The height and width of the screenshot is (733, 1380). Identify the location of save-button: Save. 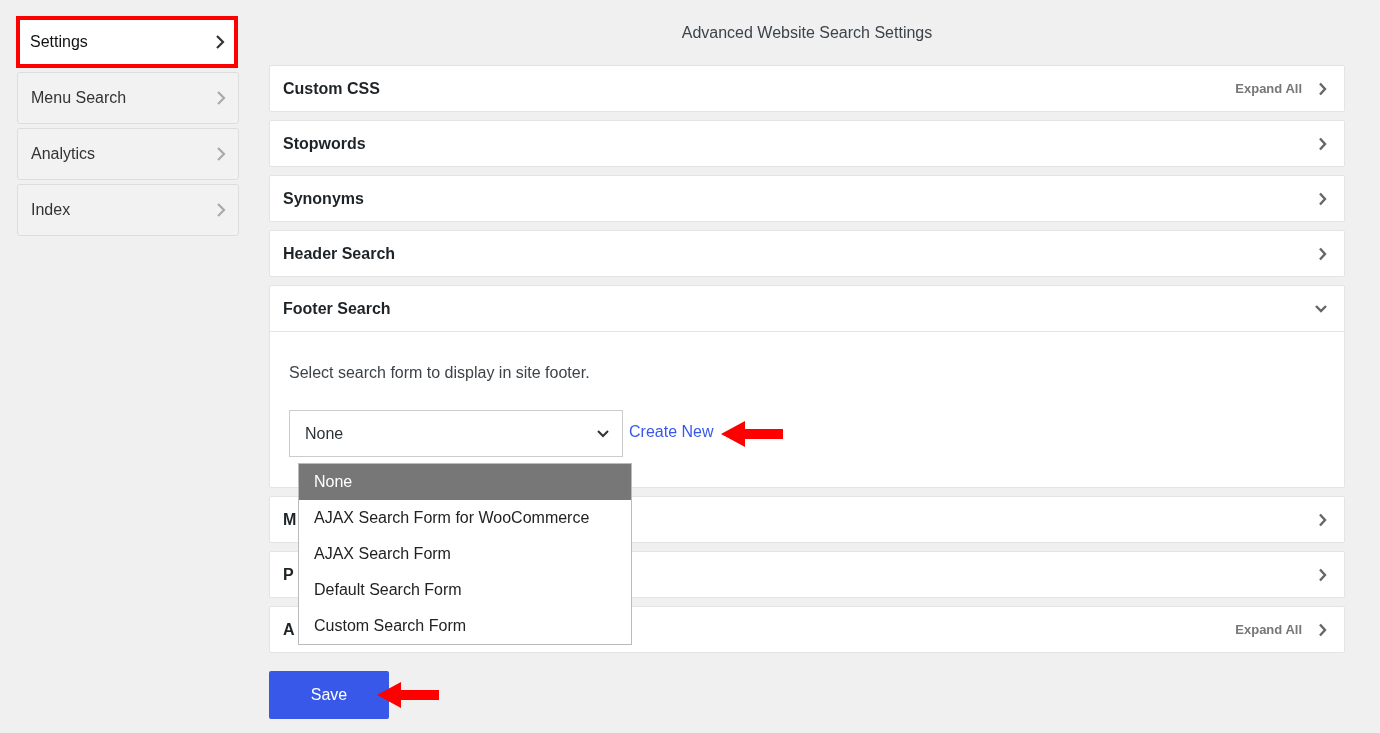
(329, 695).